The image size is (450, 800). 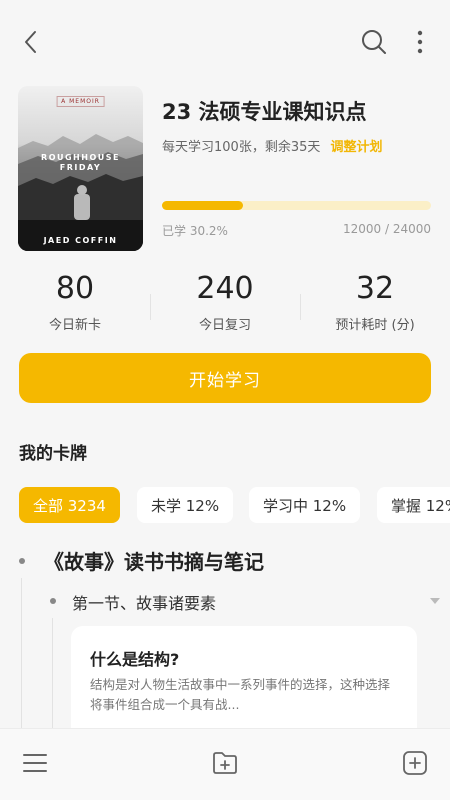 What do you see at coordinates (375, 288) in the screenshot?
I see `stat-value: 32` at bounding box center [375, 288].